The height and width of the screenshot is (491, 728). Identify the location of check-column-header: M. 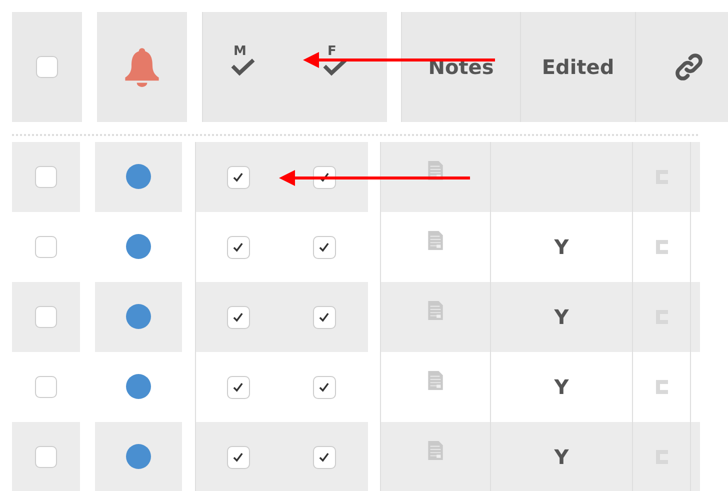
(243, 60).